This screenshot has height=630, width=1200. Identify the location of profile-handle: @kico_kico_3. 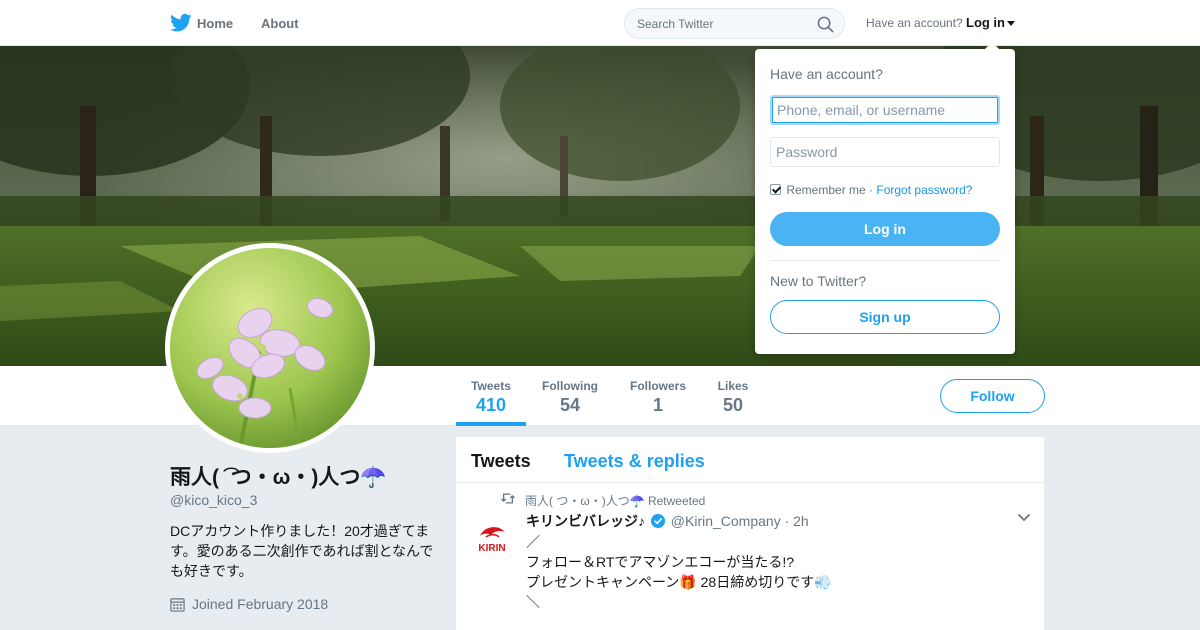
(213, 500).